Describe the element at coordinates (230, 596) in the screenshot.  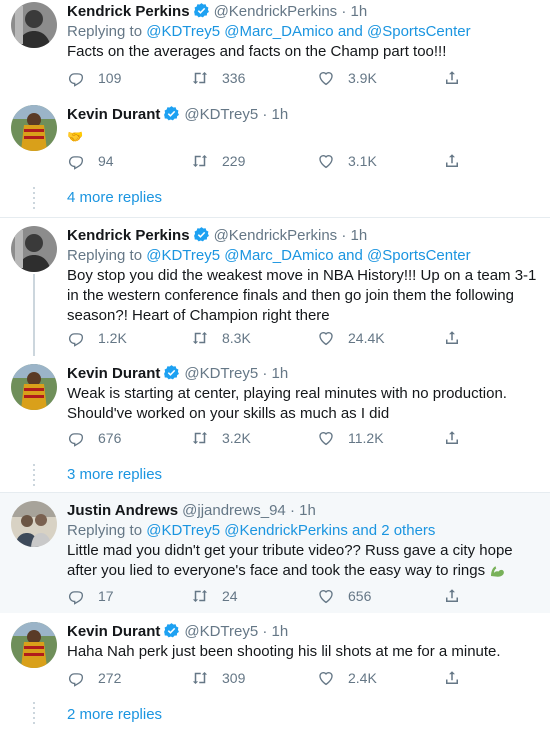
I see `retweet-count: 24` at that location.